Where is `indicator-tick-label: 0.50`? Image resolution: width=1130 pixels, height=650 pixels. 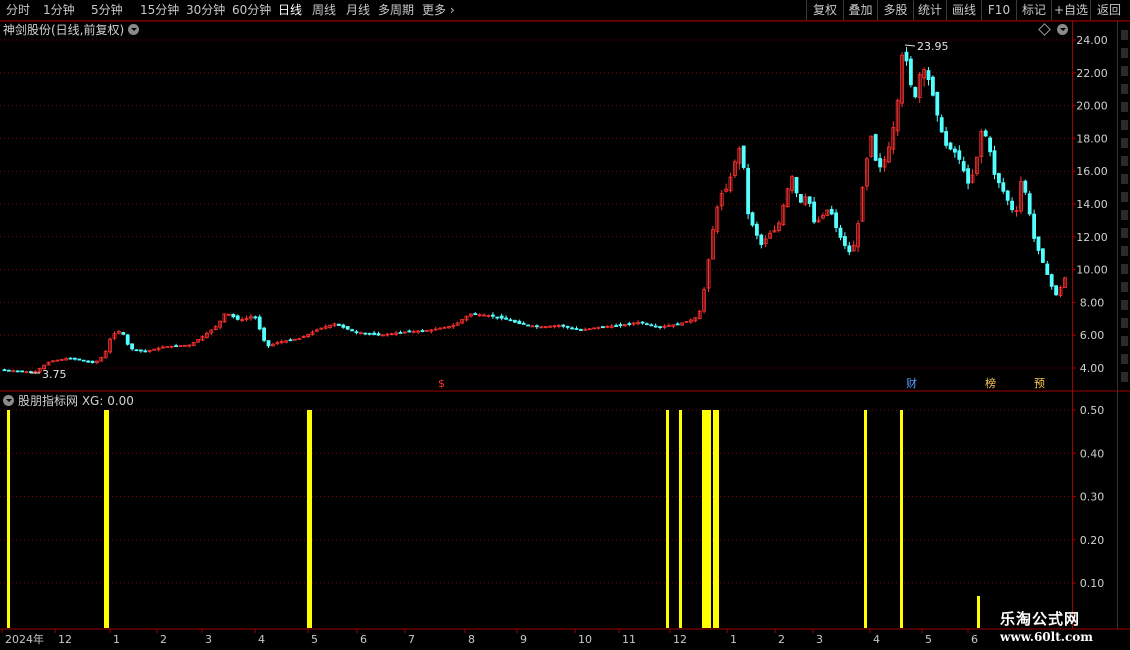 indicator-tick-label: 0.50 is located at coordinates (1092, 410).